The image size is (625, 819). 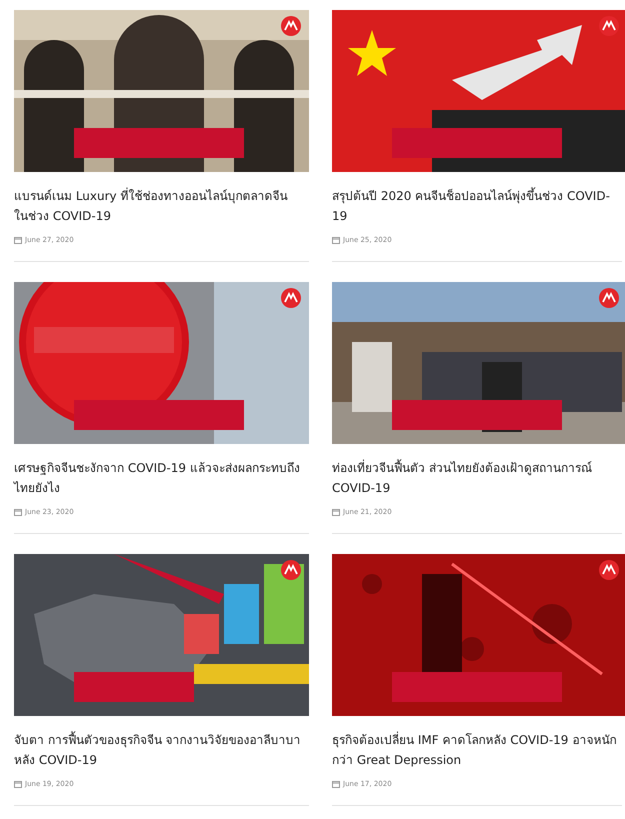 I want to click on post-title: เศรษฐกิจจีนชะงักจาก COVID-19 แล้วจะส่งผลกระทบถึงไทยยังไง, so click(x=161, y=478).